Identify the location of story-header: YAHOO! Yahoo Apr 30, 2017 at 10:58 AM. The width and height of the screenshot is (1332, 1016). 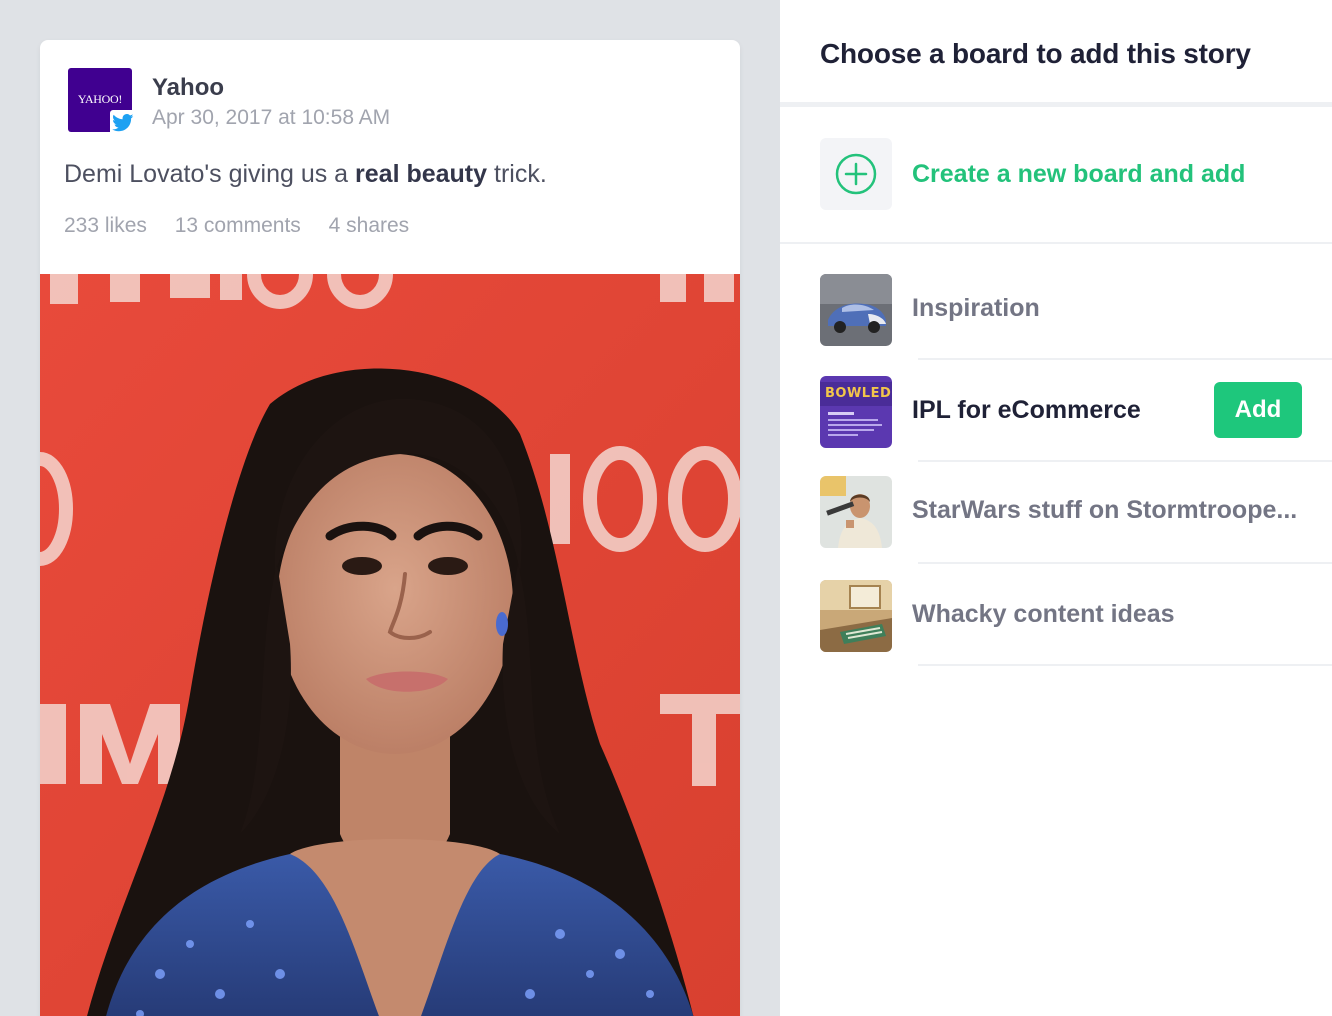
(368, 102).